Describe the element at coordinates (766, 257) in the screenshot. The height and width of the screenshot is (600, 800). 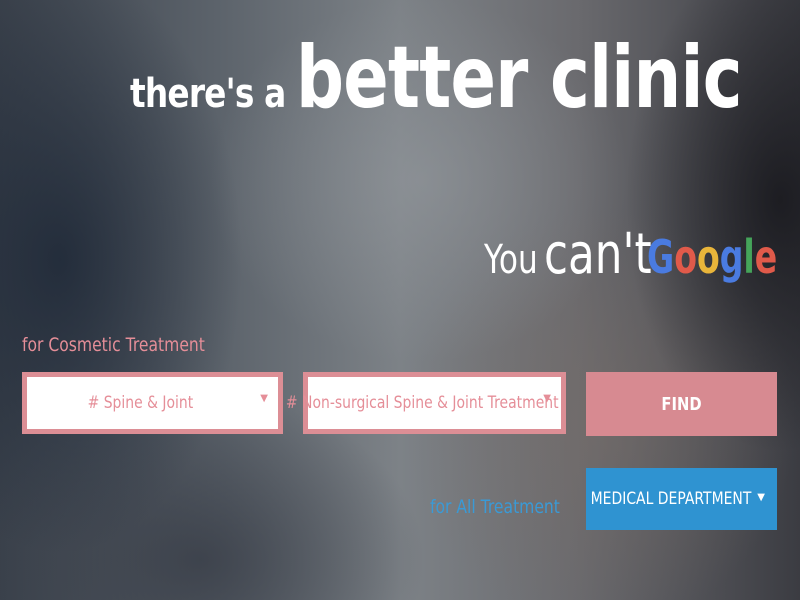
I see `google-letter: e` at that location.